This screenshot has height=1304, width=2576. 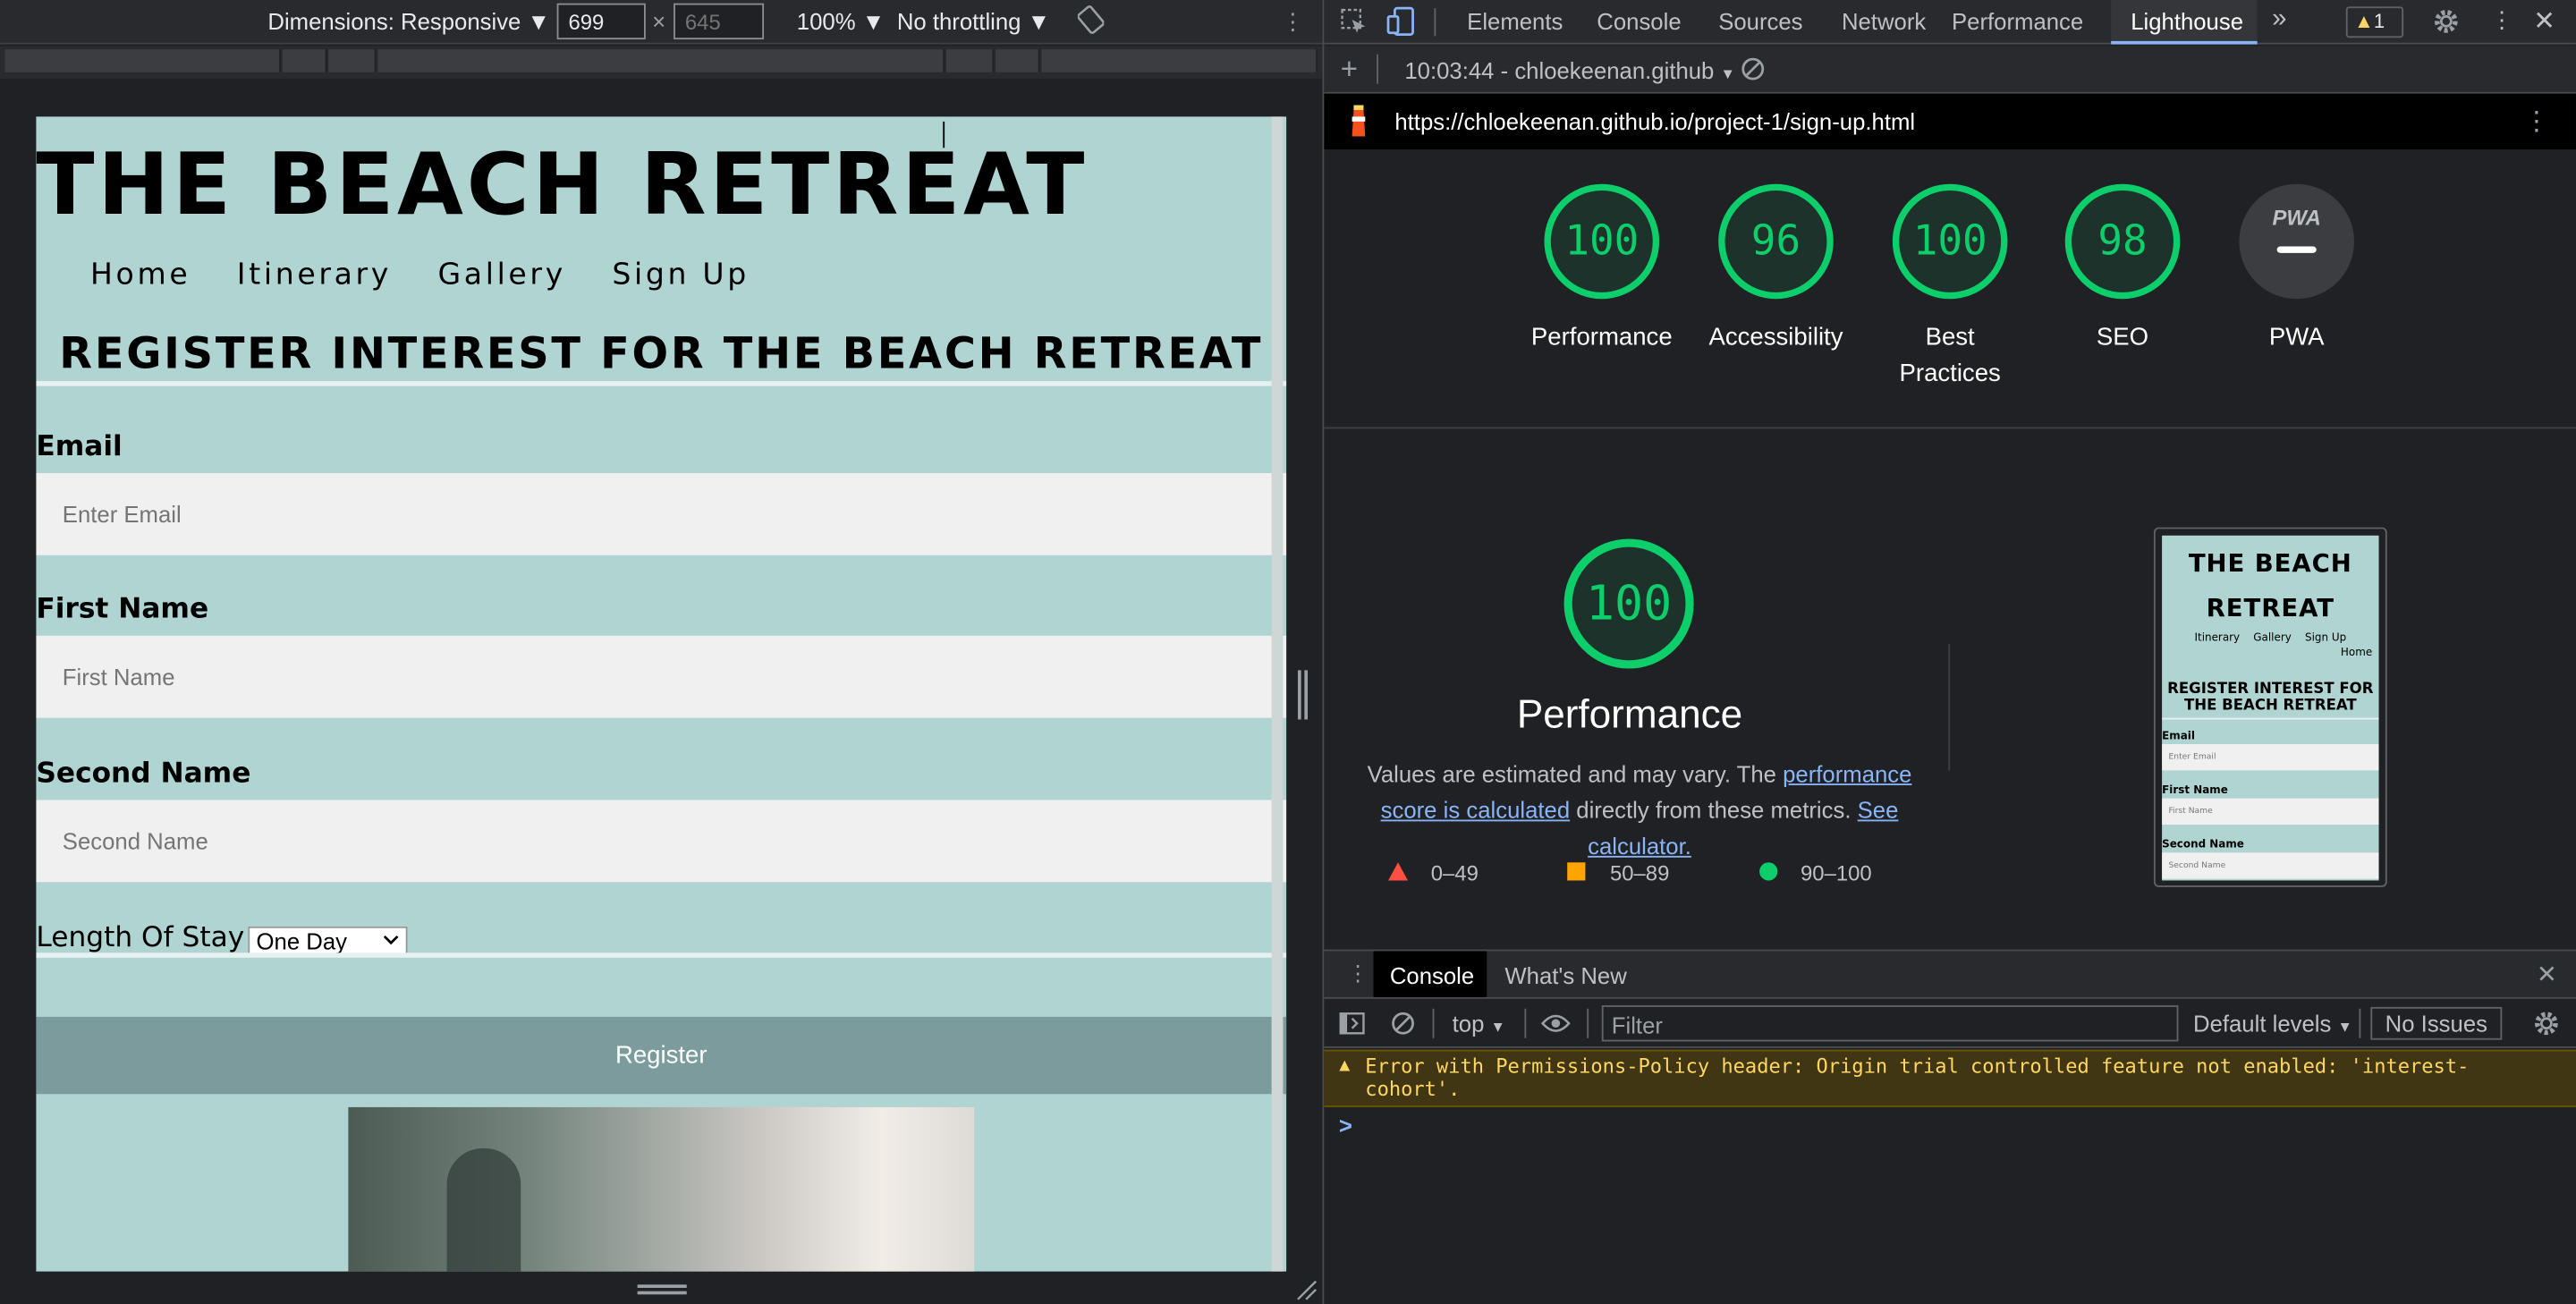 What do you see at coordinates (1358, 122) in the screenshot?
I see `lighthouse-logo-icon` at bounding box center [1358, 122].